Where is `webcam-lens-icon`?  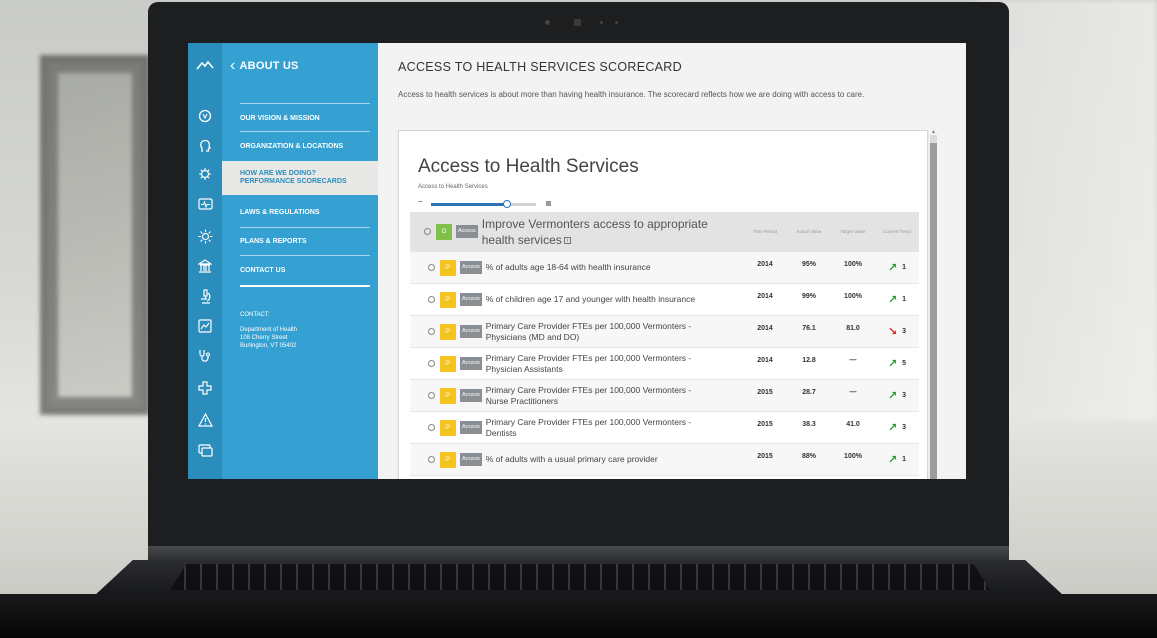 webcam-lens-icon is located at coordinates (547, 23).